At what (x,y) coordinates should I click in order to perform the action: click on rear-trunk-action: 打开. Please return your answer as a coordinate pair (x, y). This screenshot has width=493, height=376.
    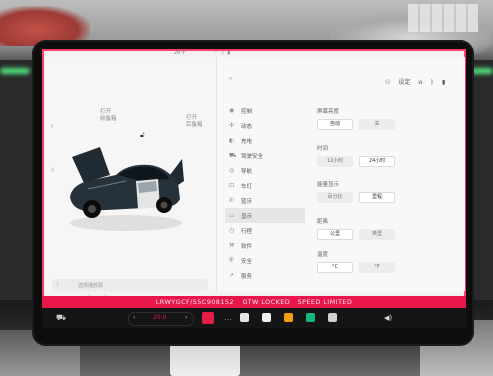
    Looking at the image, I should click on (192, 118).